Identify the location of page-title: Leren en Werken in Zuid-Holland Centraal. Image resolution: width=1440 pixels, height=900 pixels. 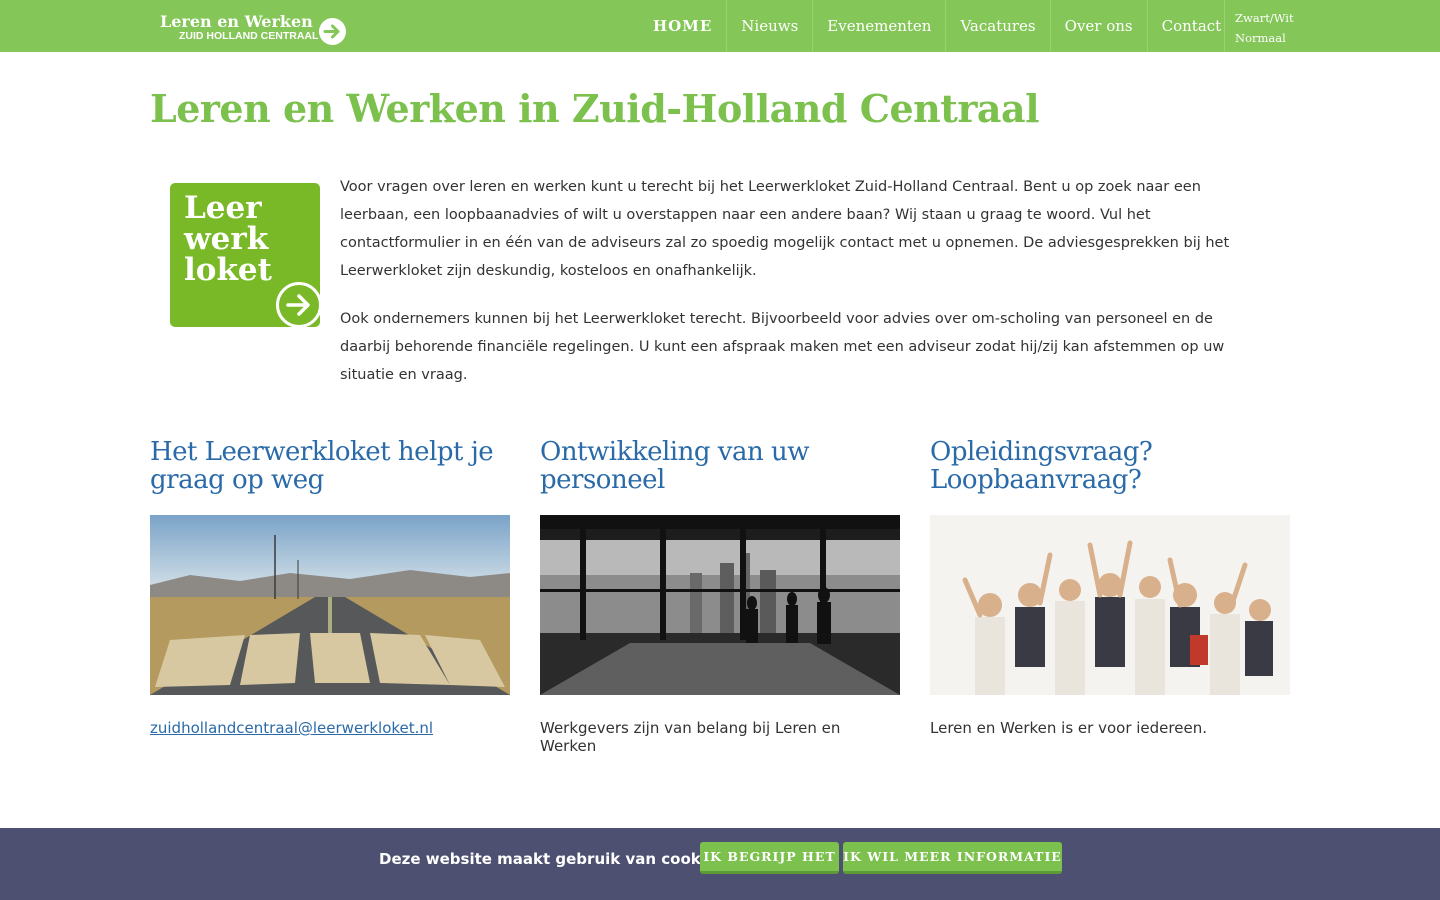
(595, 108).